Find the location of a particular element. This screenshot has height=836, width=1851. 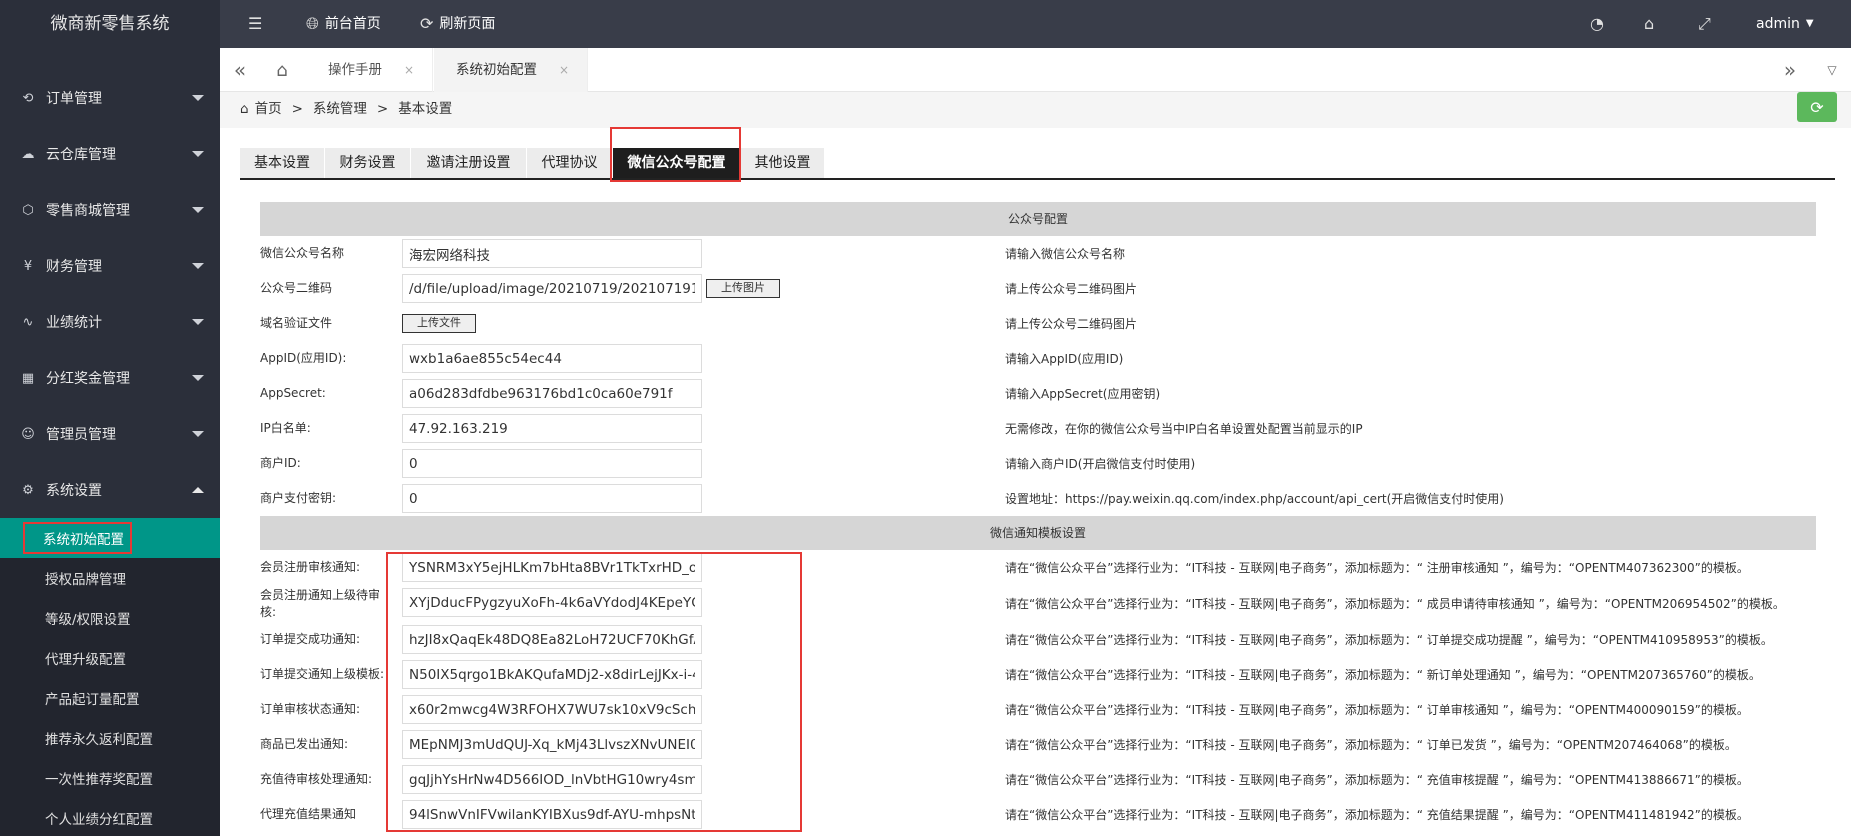

tabs-scroll-right-button: » is located at coordinates (1790, 70).